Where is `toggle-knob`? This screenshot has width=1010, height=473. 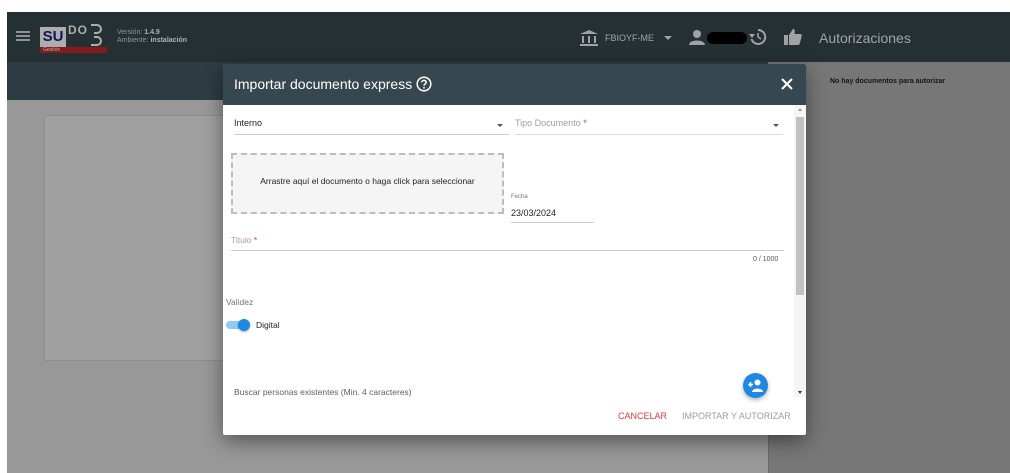 toggle-knob is located at coordinates (244, 325).